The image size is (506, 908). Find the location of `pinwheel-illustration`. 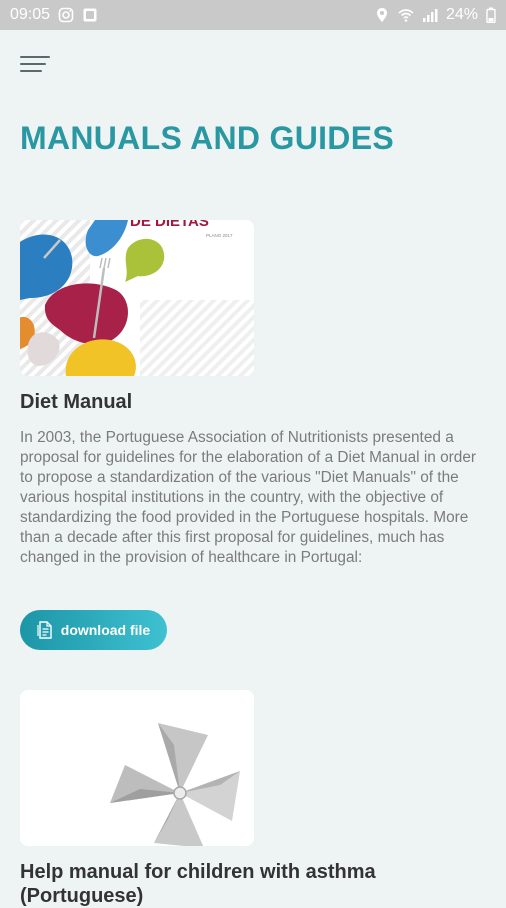

pinwheel-illustration is located at coordinates (137, 768).